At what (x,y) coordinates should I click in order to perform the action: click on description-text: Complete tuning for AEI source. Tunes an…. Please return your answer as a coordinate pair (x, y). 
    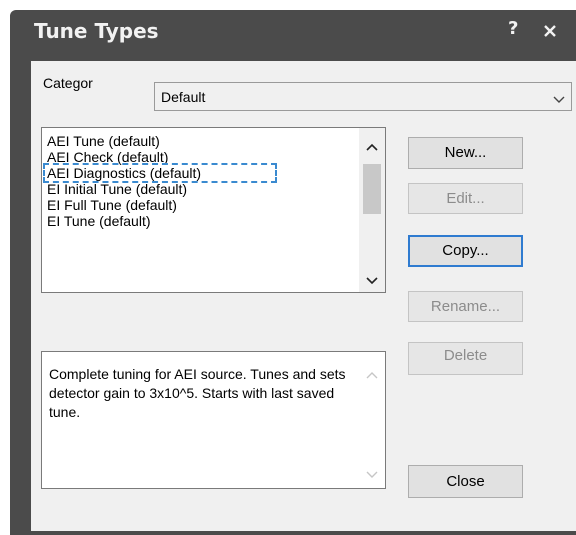
    Looking at the image, I should click on (197, 393).